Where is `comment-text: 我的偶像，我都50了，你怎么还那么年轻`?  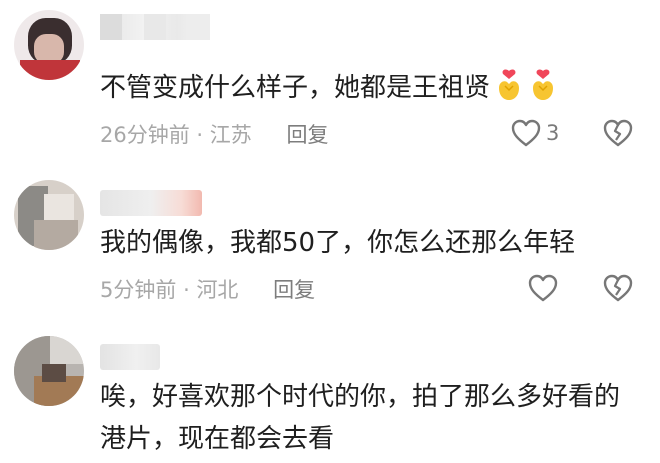
comment-text: 我的偶像，我都50了，你怎么还那么年轻 is located at coordinates (338, 243).